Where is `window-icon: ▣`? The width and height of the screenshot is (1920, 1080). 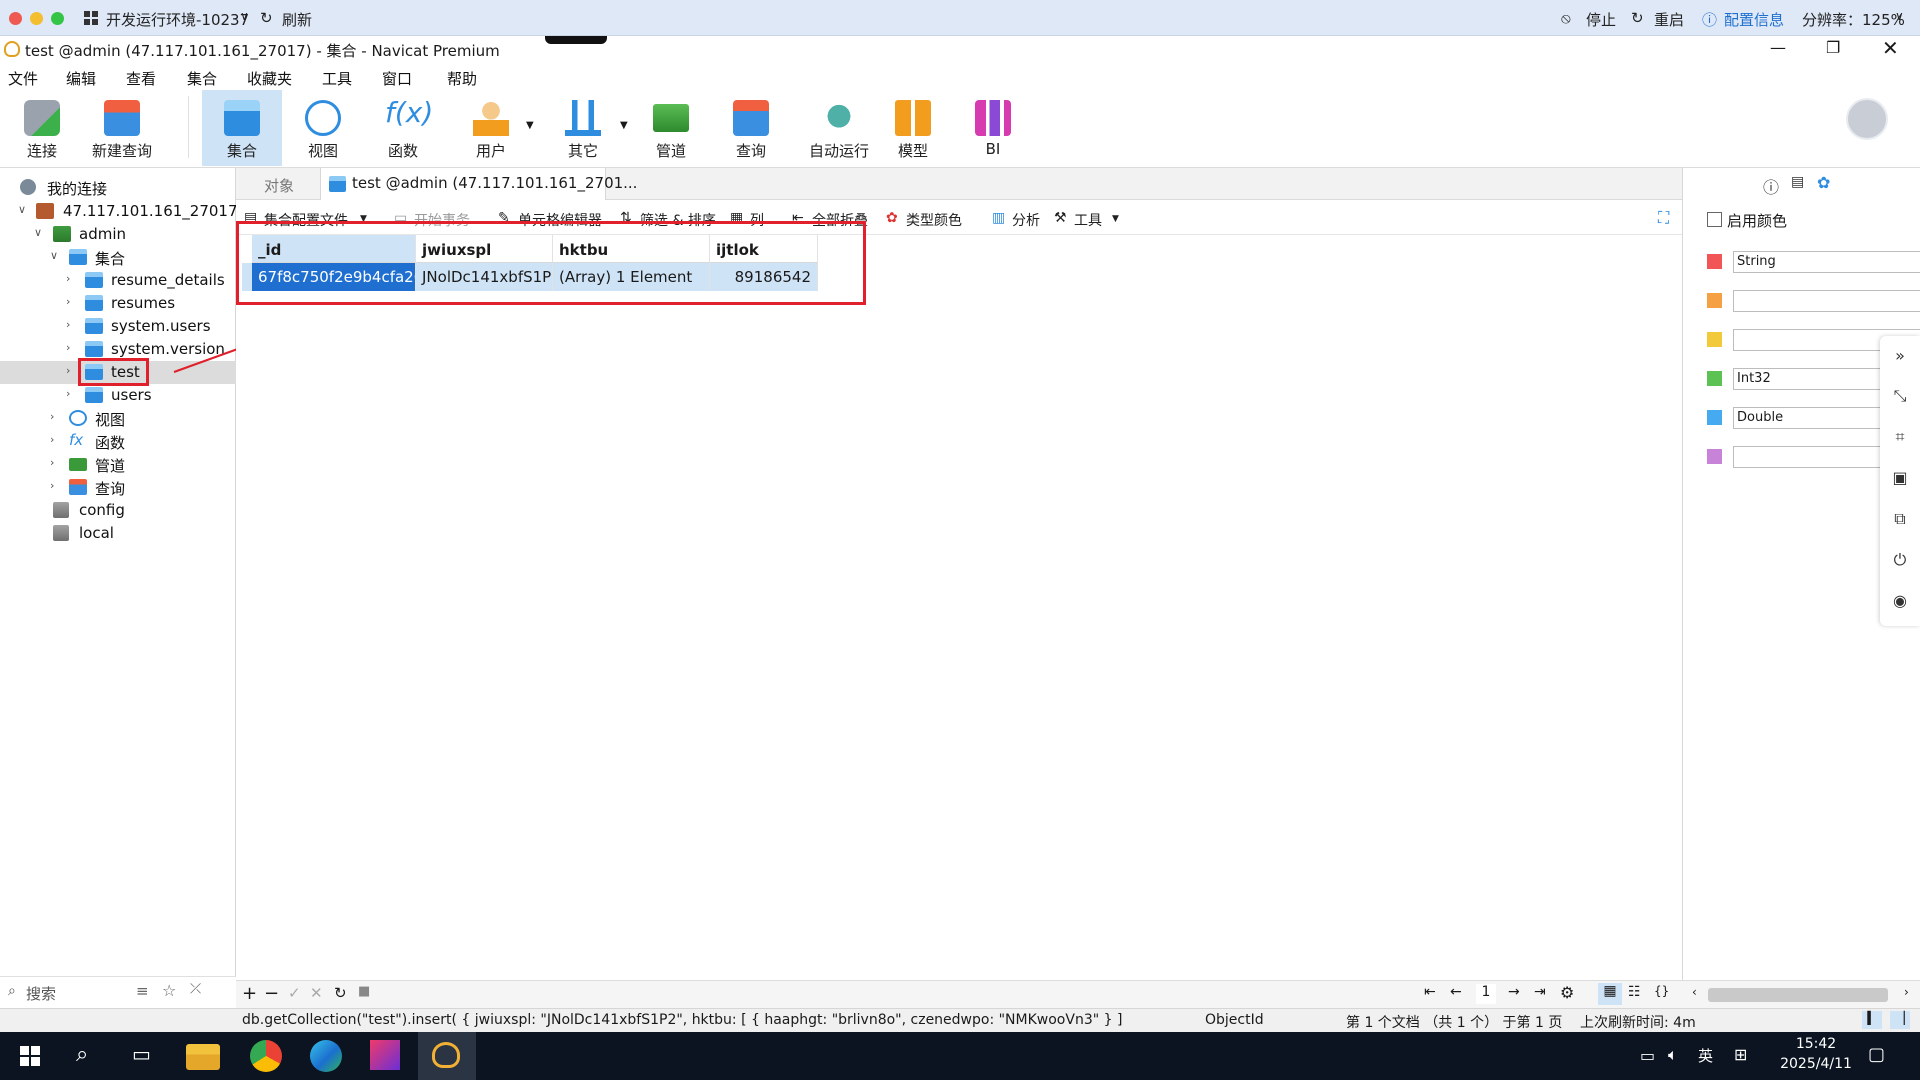
window-icon: ▣ is located at coordinates (1900, 478).